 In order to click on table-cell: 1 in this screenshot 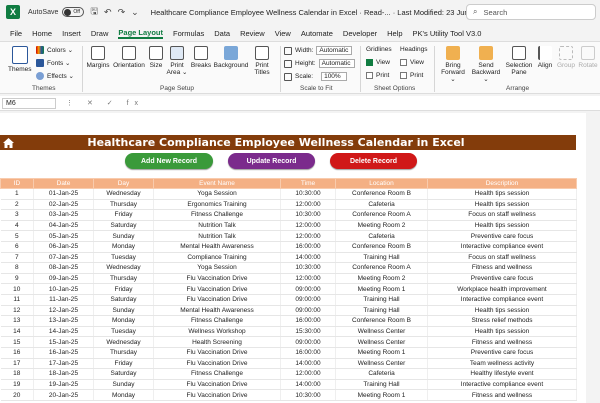, I will do `click(17, 194)`.